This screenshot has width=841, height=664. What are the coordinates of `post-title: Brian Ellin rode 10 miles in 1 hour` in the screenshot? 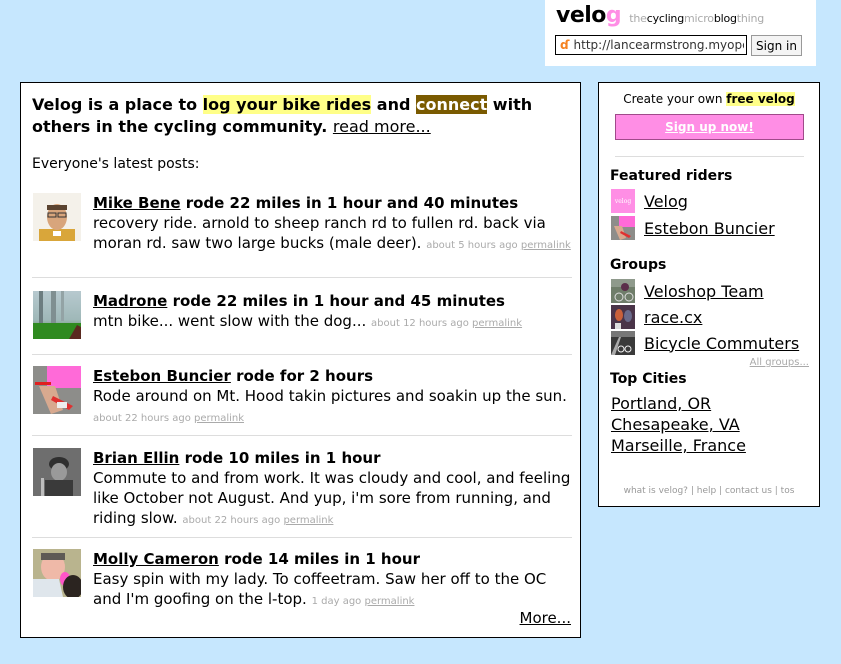 It's located at (237, 458).